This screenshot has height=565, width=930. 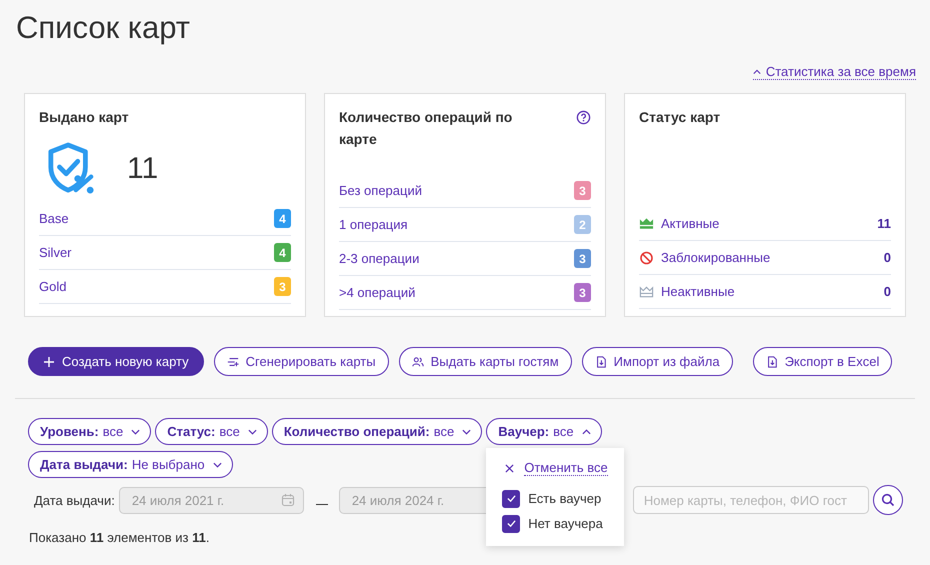 What do you see at coordinates (769, 257) in the screenshot?
I see `status-label: Заблокированные` at bounding box center [769, 257].